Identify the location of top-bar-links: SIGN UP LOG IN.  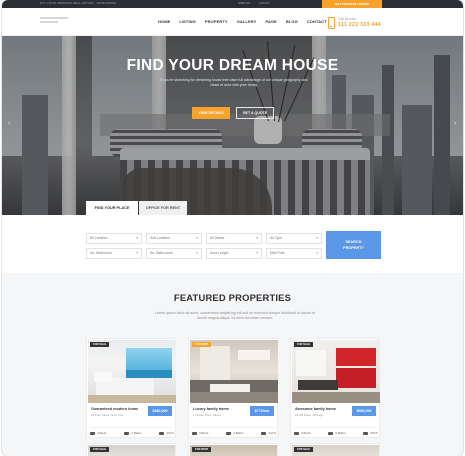
(257, 3).